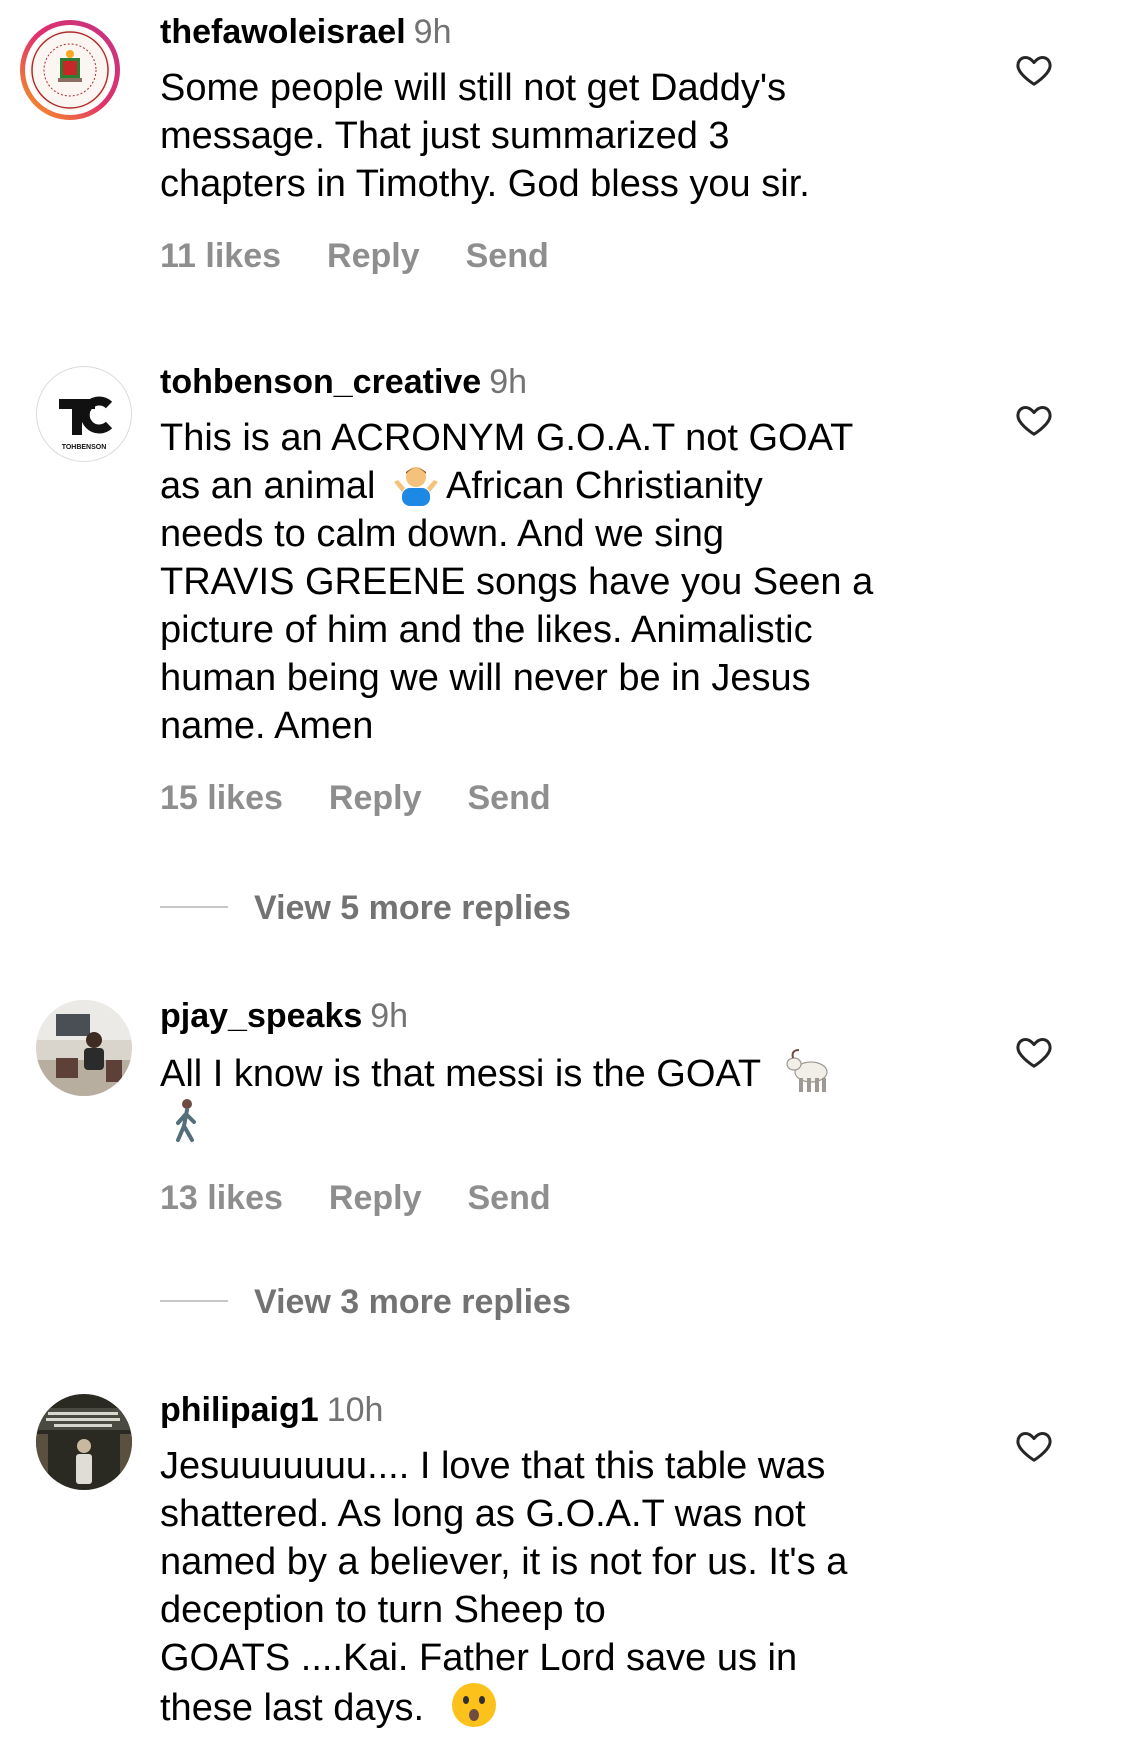  Describe the element at coordinates (292, 1708) in the screenshot. I see `comment-line-part: these last days.` at that location.